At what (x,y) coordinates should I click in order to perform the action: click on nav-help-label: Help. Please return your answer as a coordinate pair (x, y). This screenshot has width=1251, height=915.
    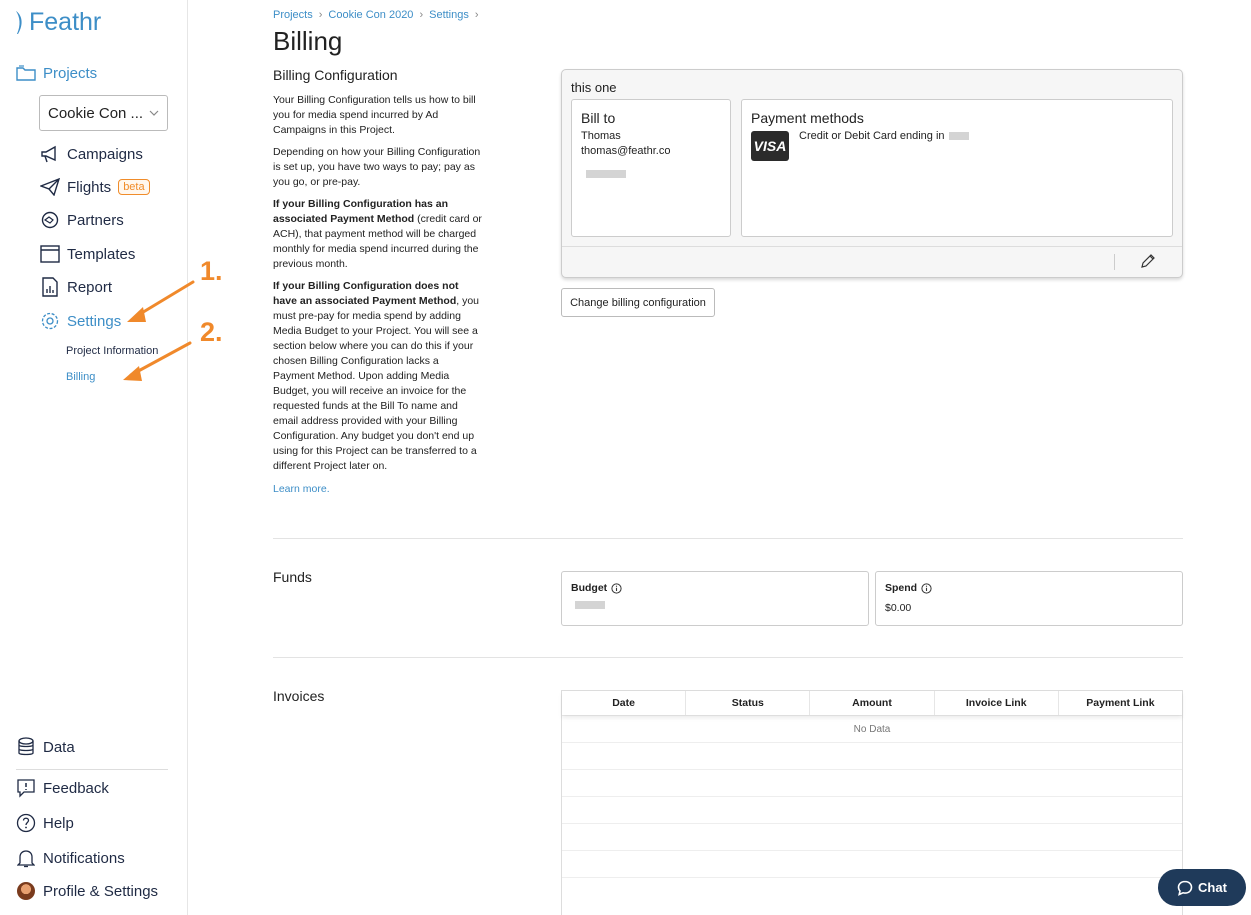
    Looking at the image, I should click on (58, 823).